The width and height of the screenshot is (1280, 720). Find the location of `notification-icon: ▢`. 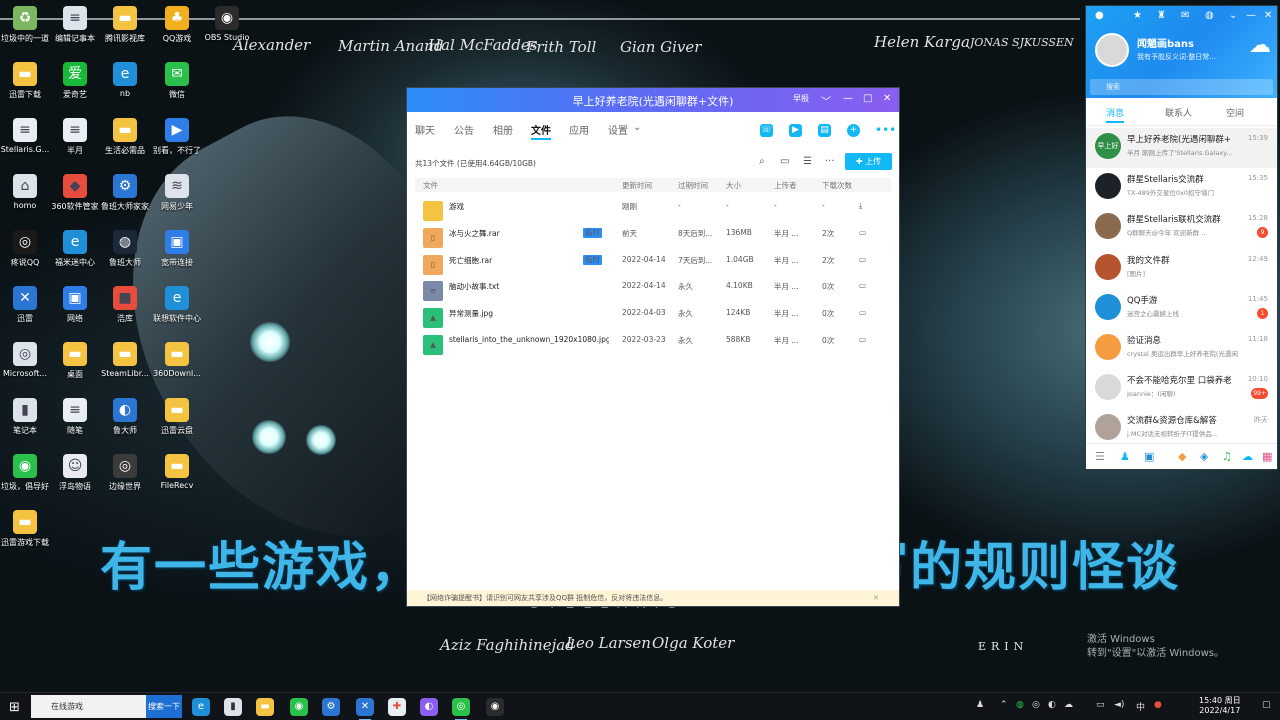

notification-icon: ▢ is located at coordinates (1266, 705).